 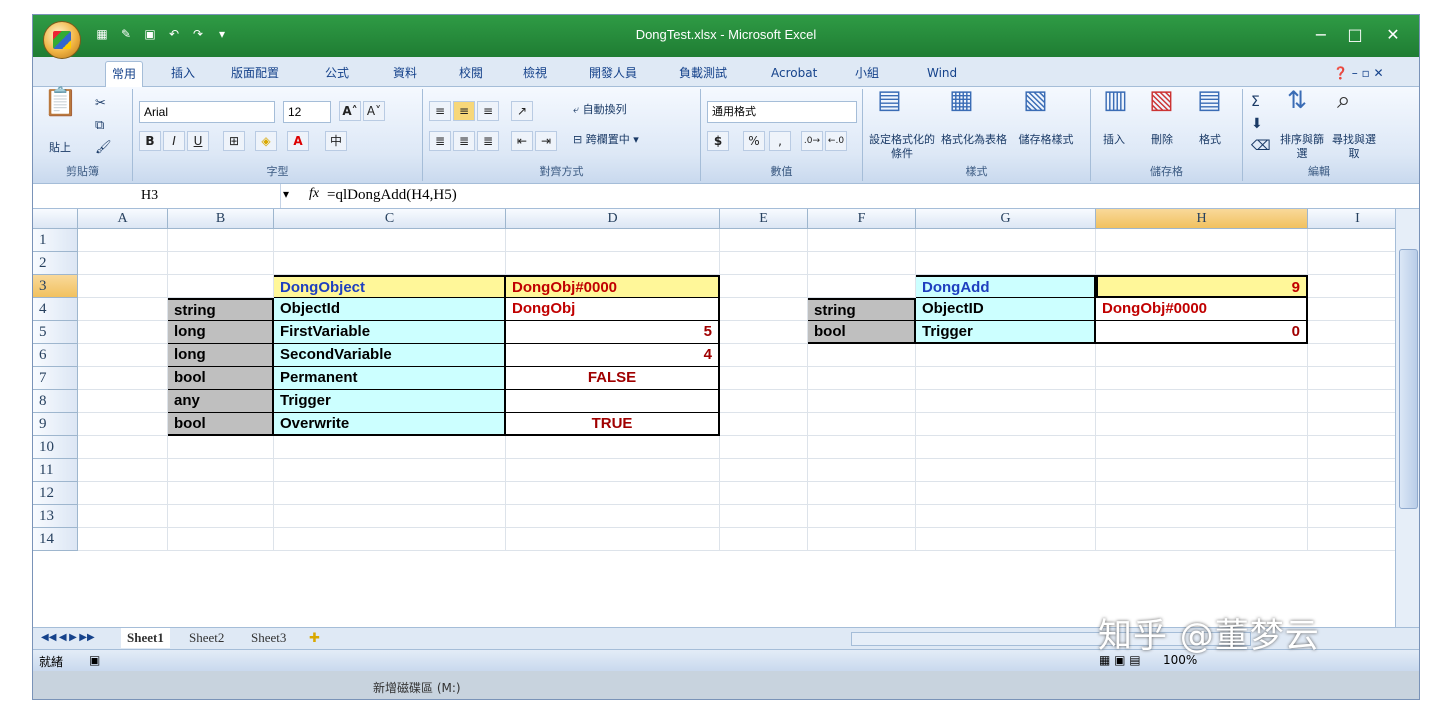 What do you see at coordinates (221, 286) in the screenshot?
I see `cell-b3` at bounding box center [221, 286].